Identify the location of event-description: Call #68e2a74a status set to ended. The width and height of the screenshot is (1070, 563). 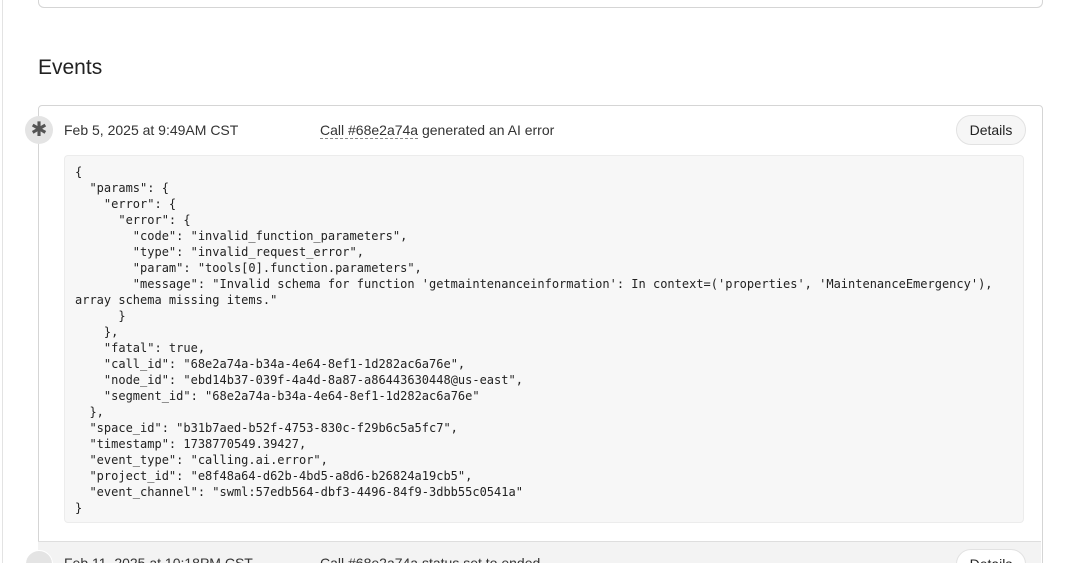
(430, 559).